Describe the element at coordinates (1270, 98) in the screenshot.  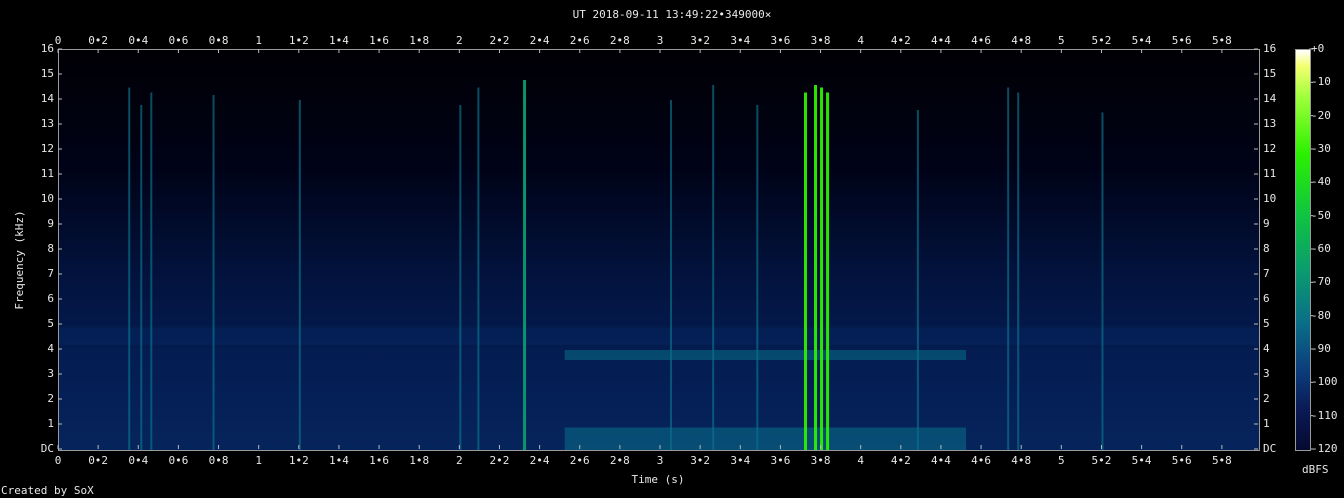
I see `y-tick-label-right-14: 14` at that location.